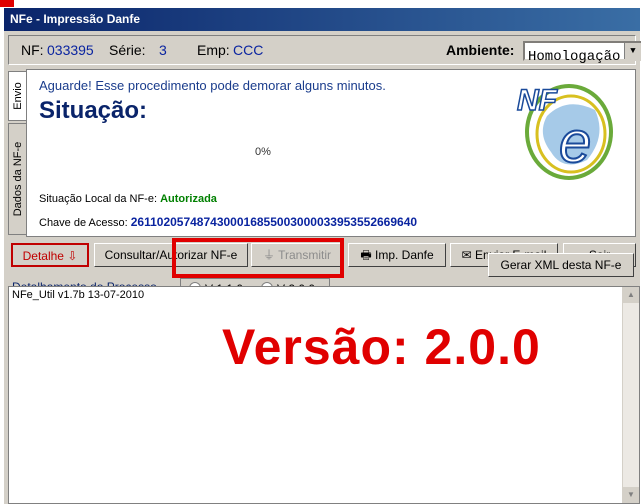  What do you see at coordinates (630, 395) in the screenshot?
I see `log-scrollbar: ▲ ▼` at bounding box center [630, 395].